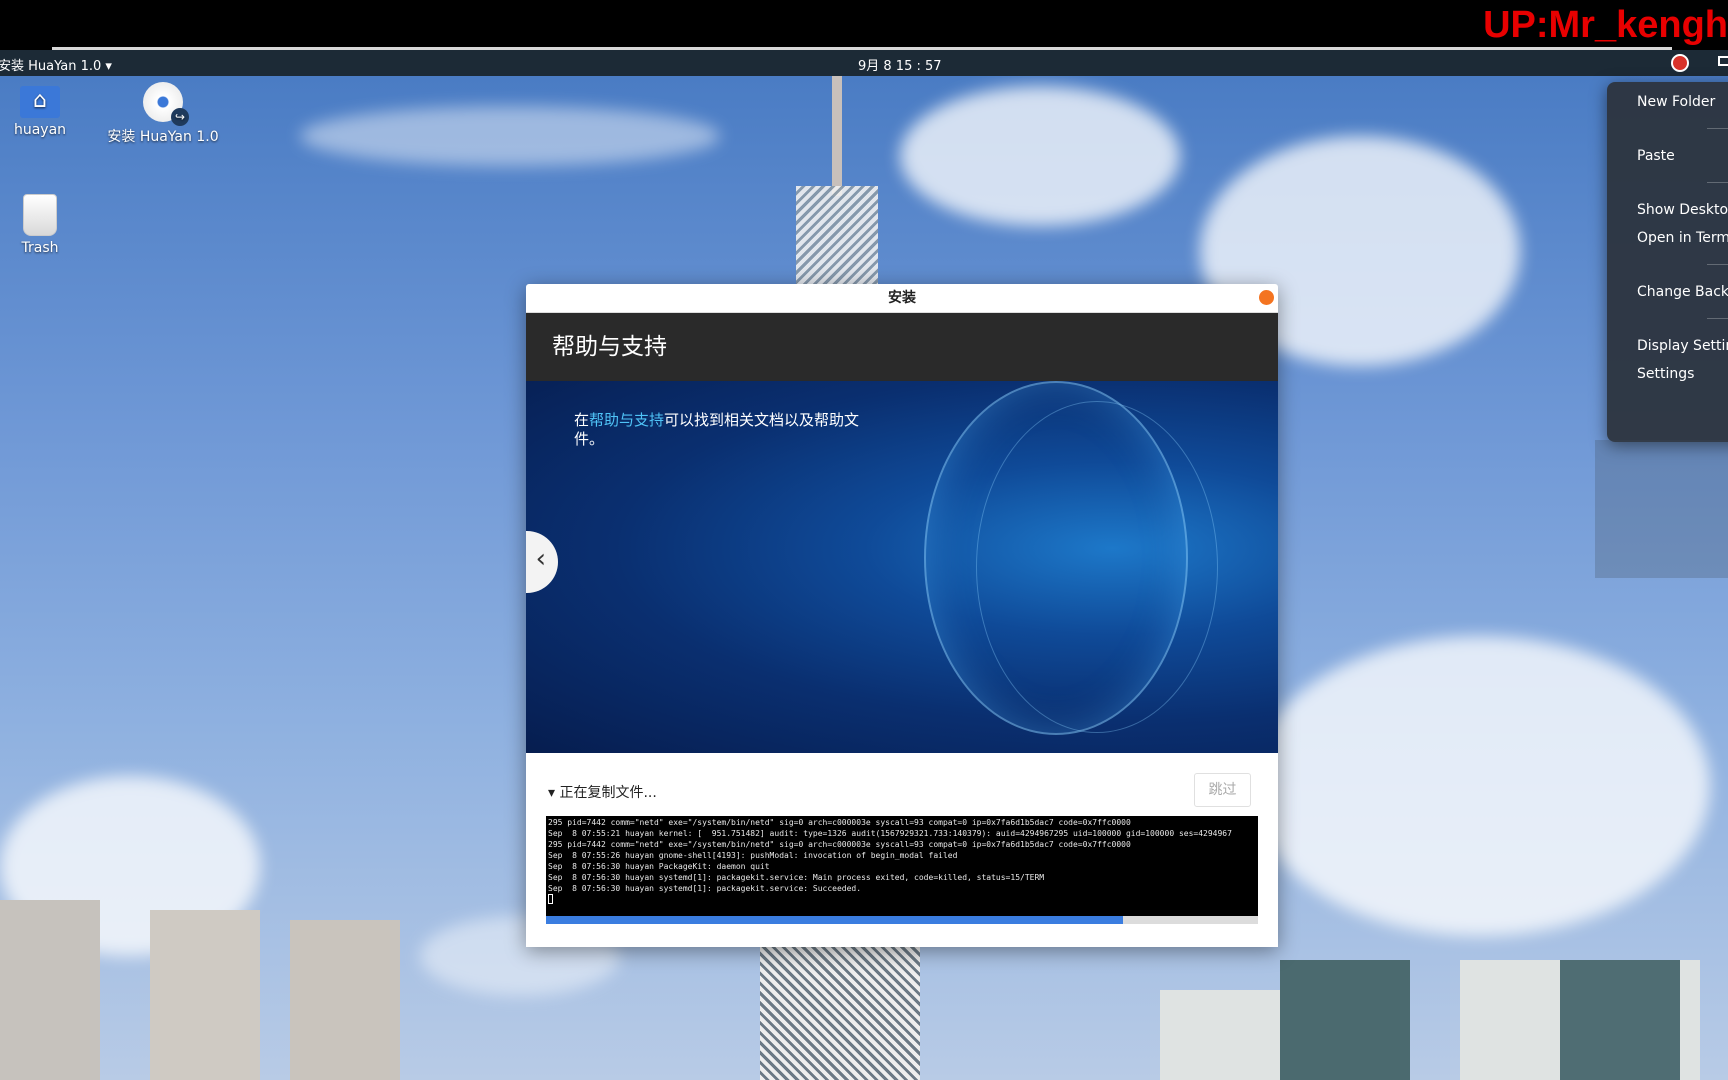 This screenshot has width=1728, height=1080. Describe the element at coordinates (1682, 238) in the screenshot. I see `menu-item-open-terminal: Open in Terminal` at that location.